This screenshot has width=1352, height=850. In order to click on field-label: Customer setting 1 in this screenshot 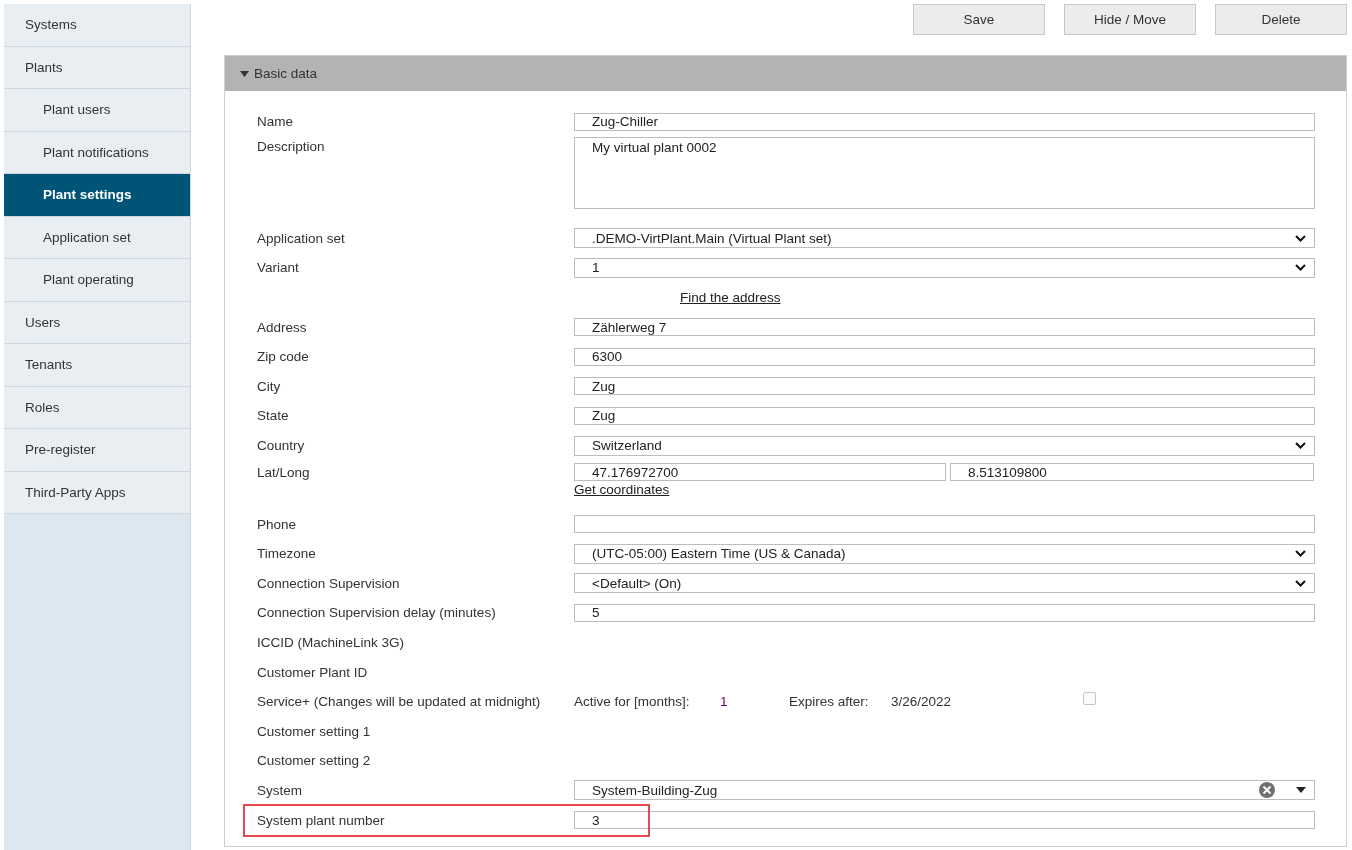, I will do `click(314, 731)`.